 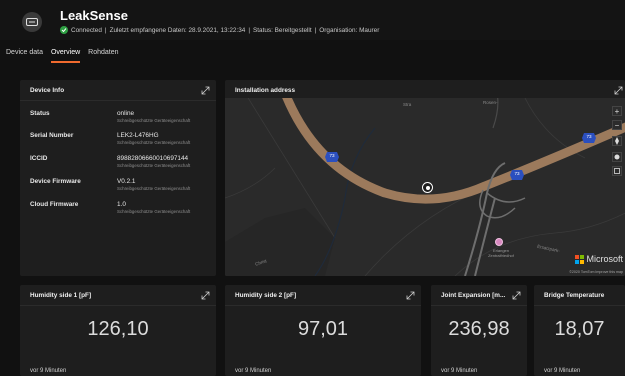 I want to click on info-value: 89882806660010697144, so click(x=153, y=158).